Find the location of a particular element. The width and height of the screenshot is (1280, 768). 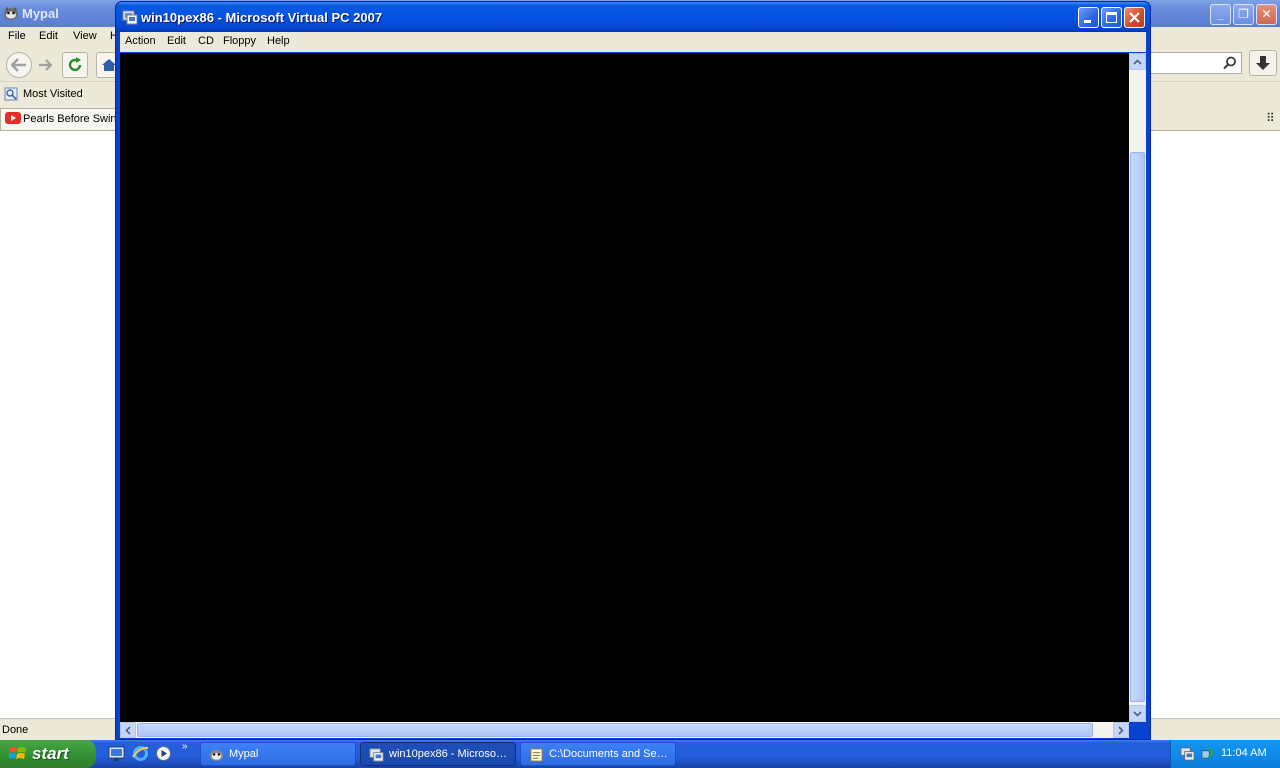

chevron-down-icon is located at coordinates (1137, 713).